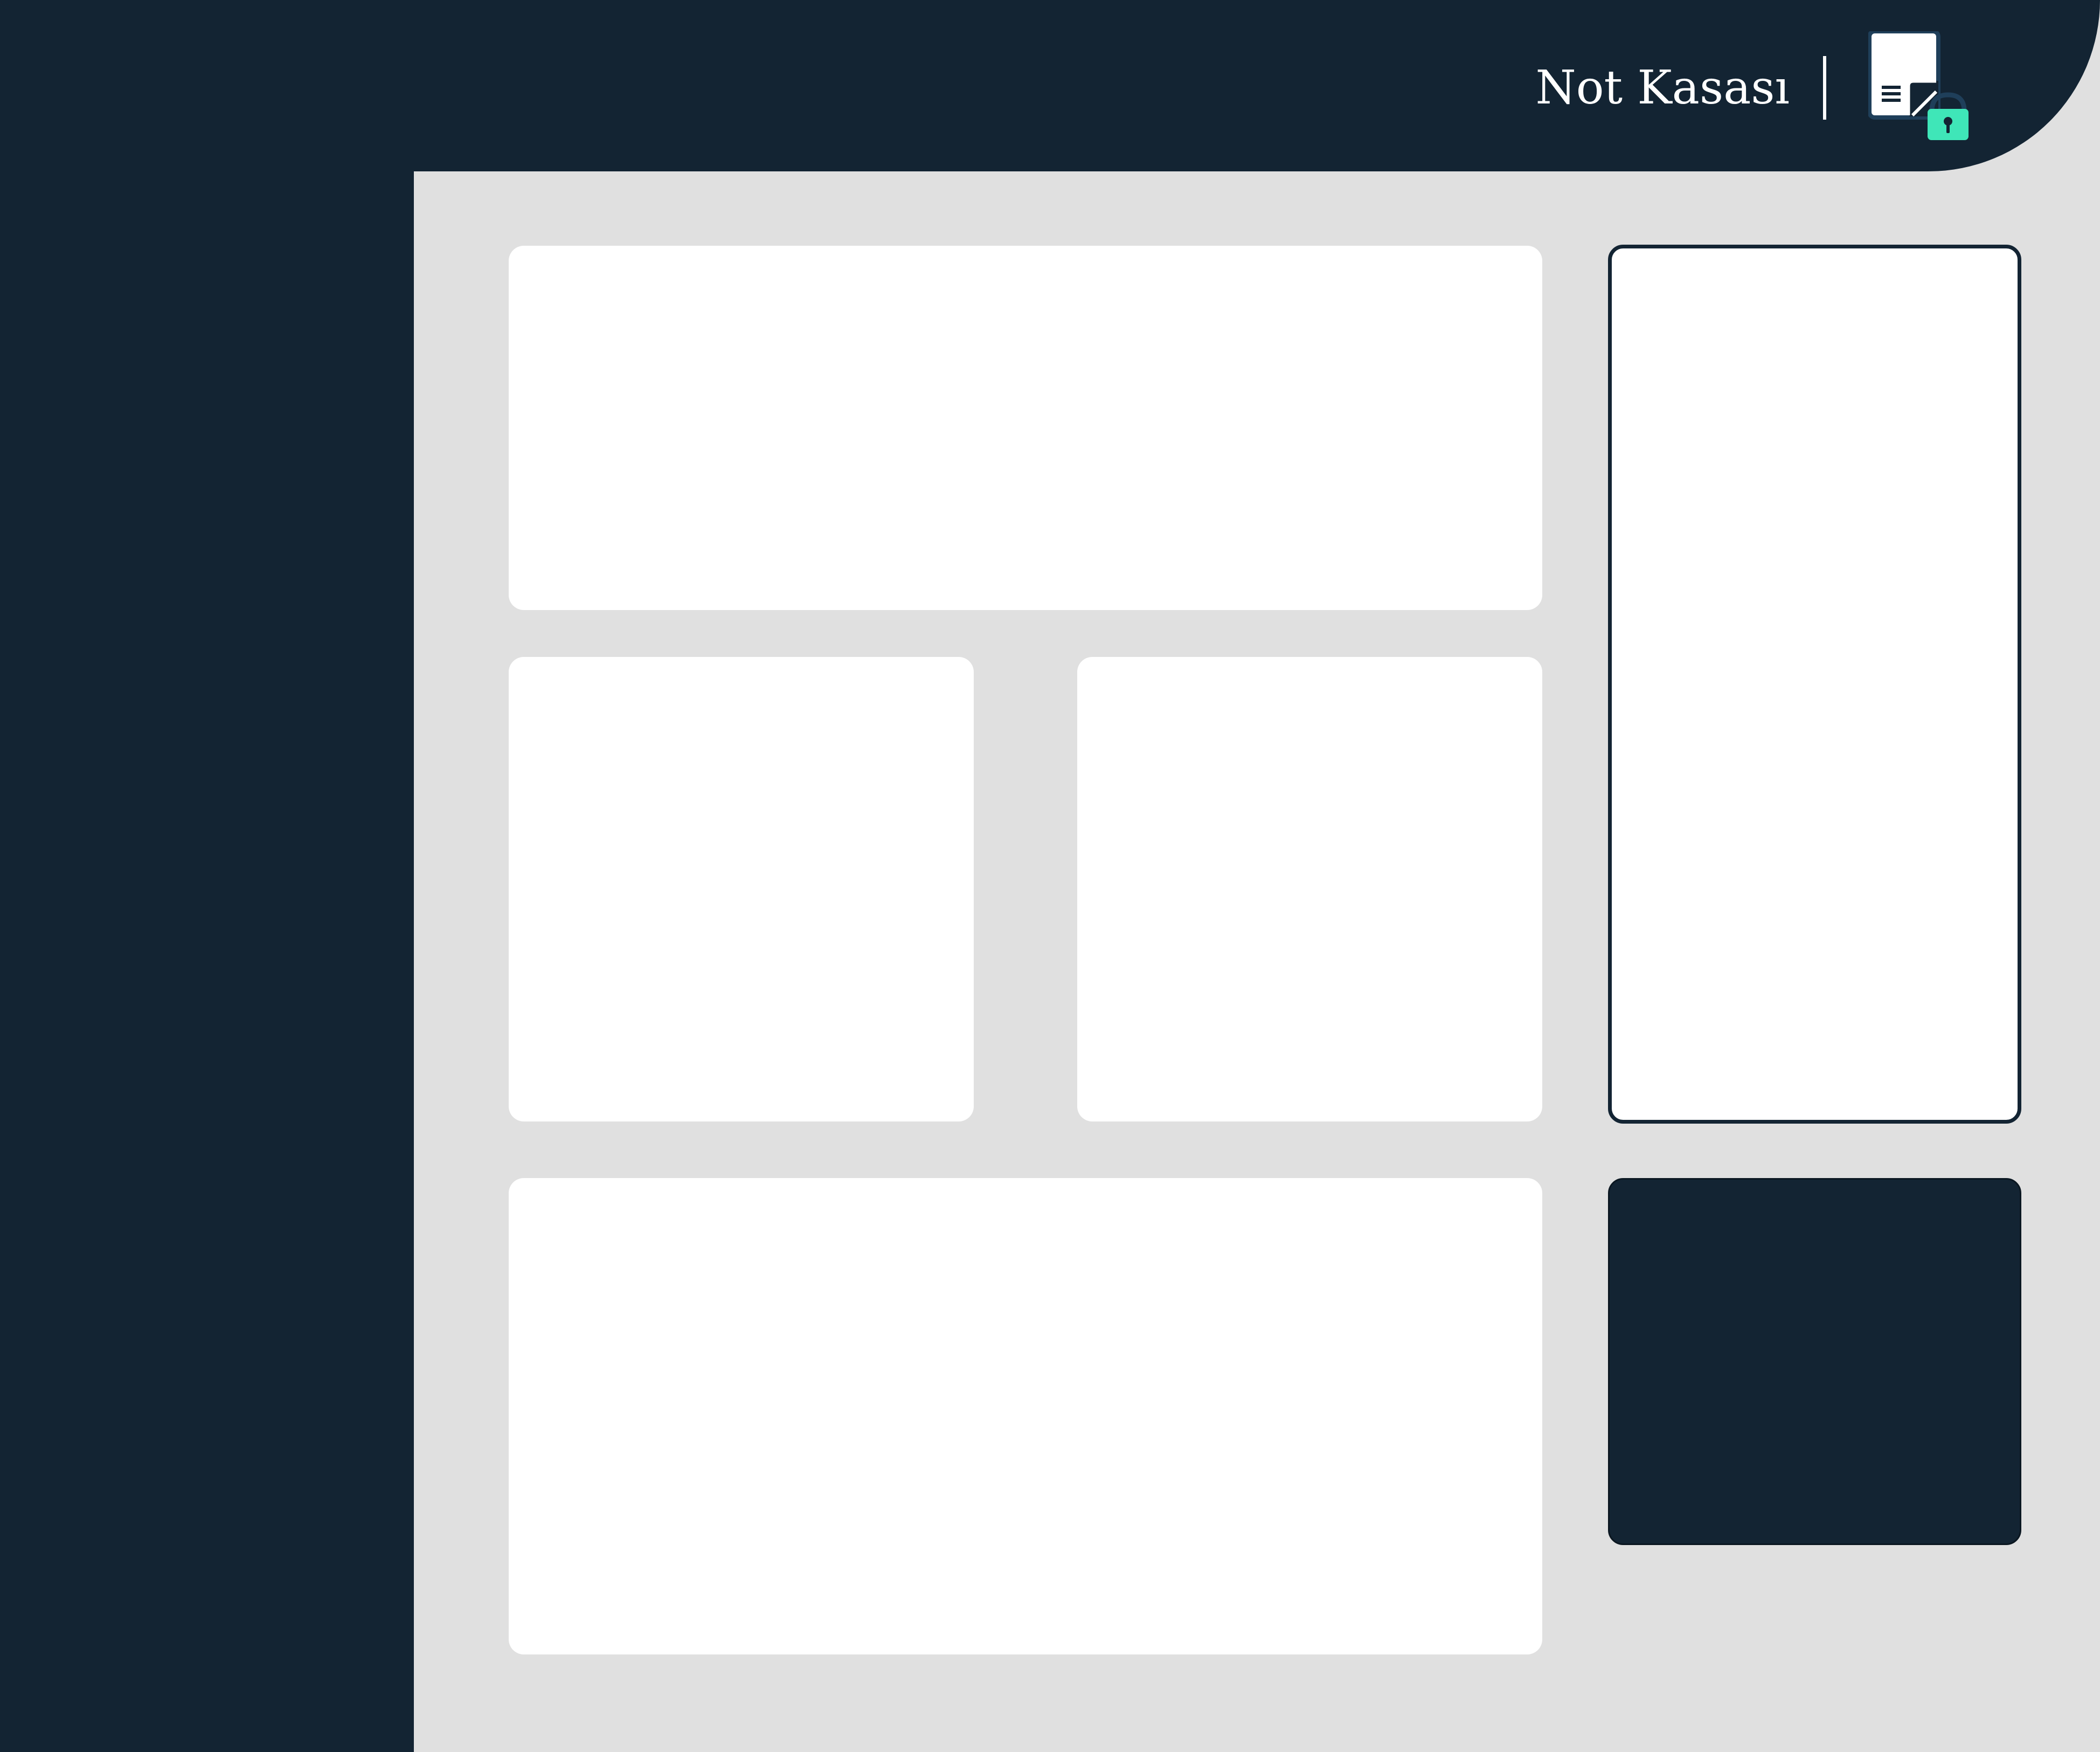 Image resolution: width=2100 pixels, height=1752 pixels. What do you see at coordinates (741, 889) in the screenshot?
I see `middle-left-card` at bounding box center [741, 889].